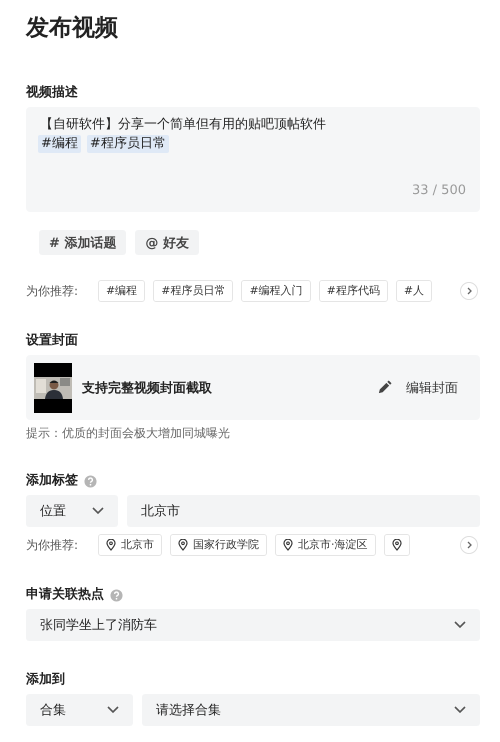 This screenshot has height=742, width=500. I want to click on location-field: 北京市, so click(303, 511).